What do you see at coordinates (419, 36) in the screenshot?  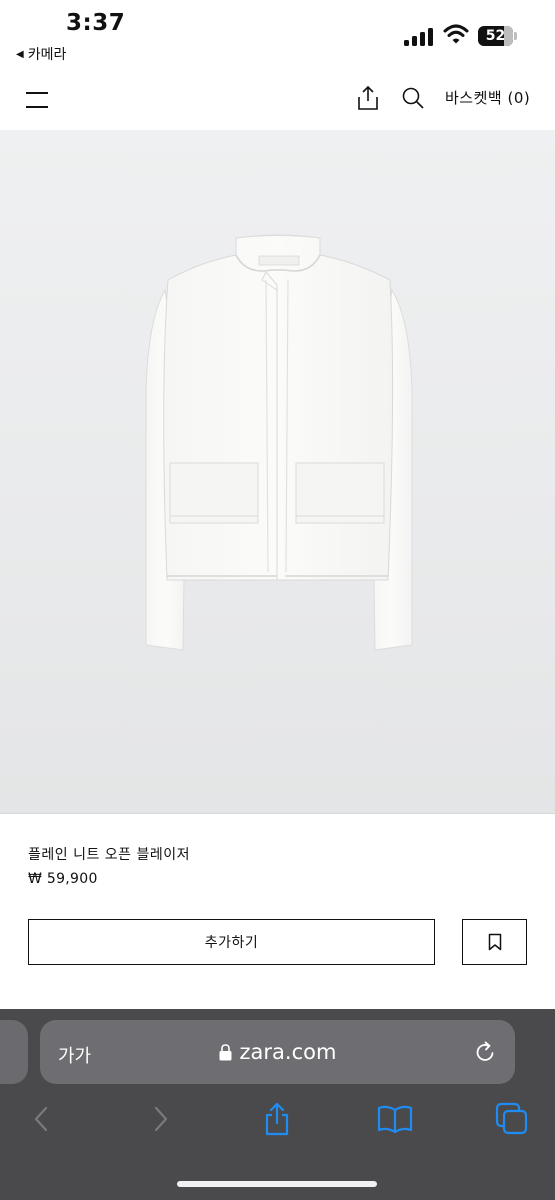 I see `cellular-signal-icon` at bounding box center [419, 36].